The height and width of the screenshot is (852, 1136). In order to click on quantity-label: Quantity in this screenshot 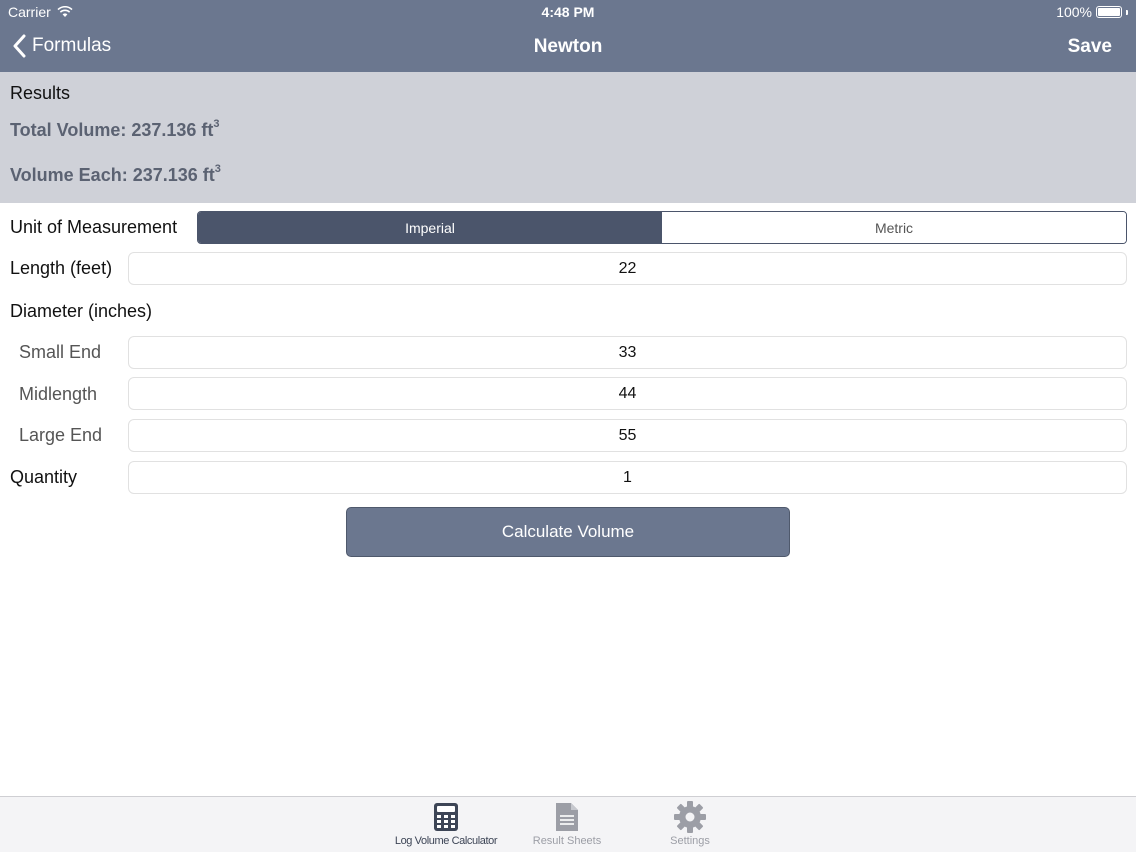, I will do `click(44, 477)`.